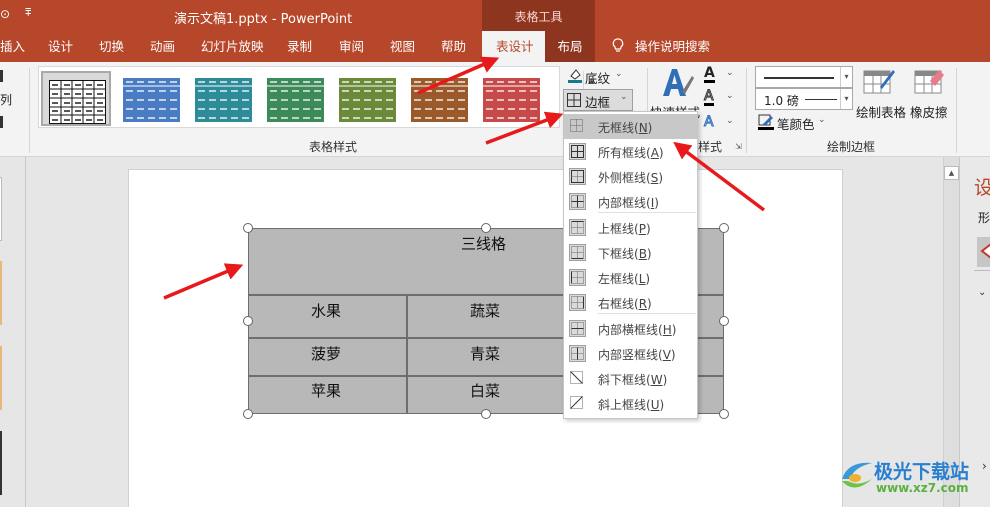 This screenshot has width=990, height=507. What do you see at coordinates (232, 46) in the screenshot?
I see `tab-slideshow: 幻灯片放映` at bounding box center [232, 46].